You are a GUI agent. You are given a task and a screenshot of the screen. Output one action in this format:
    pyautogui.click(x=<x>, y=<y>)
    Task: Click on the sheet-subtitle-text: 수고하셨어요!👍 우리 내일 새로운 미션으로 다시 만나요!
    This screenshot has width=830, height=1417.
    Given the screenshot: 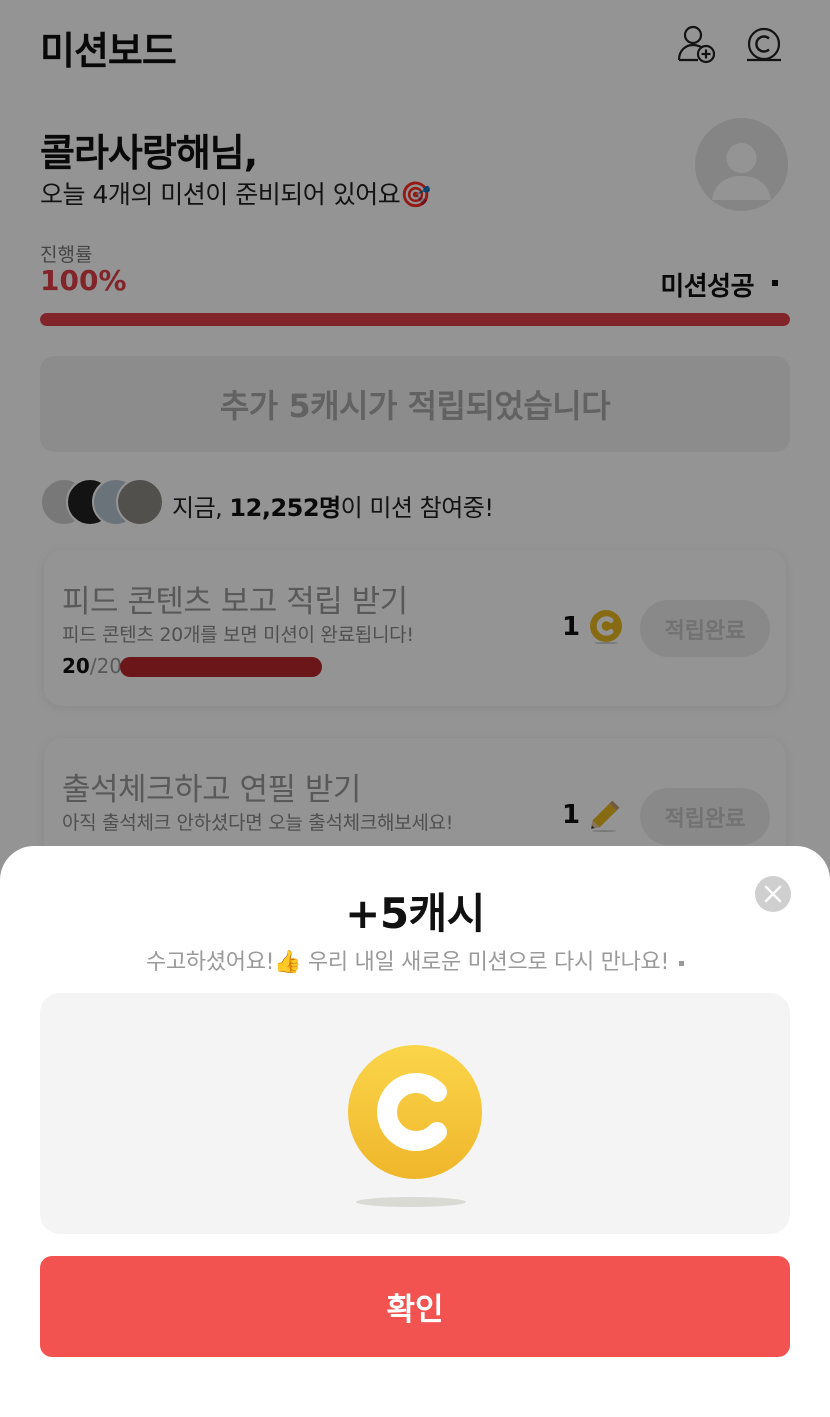 What is the action you would take?
    pyautogui.click(x=407, y=962)
    